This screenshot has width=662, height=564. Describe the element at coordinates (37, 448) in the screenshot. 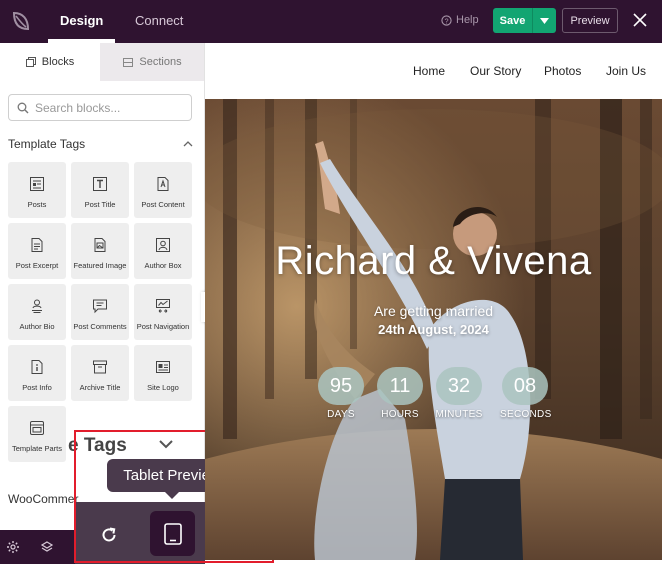

I see `block-label: Template Parts` at that location.